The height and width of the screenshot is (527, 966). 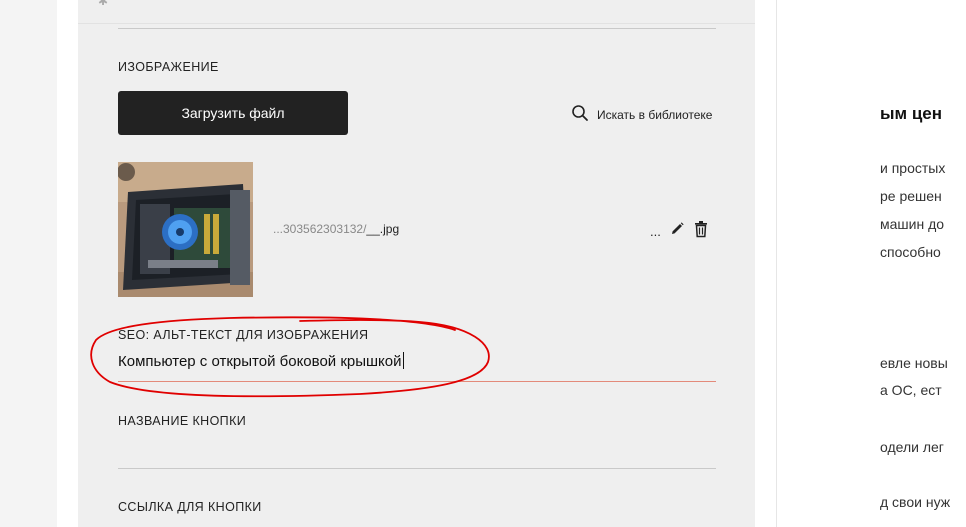 What do you see at coordinates (243, 335) in the screenshot?
I see `seo-alt-text-label: SEO: АЛЬТ-ТЕКСТ ДЛЯ ИЗОБРАЖЕНИЯ` at bounding box center [243, 335].